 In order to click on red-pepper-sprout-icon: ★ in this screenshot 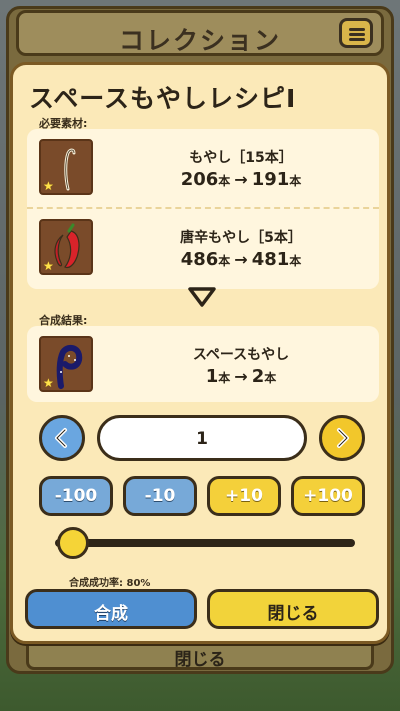, I will do `click(66, 247)`.